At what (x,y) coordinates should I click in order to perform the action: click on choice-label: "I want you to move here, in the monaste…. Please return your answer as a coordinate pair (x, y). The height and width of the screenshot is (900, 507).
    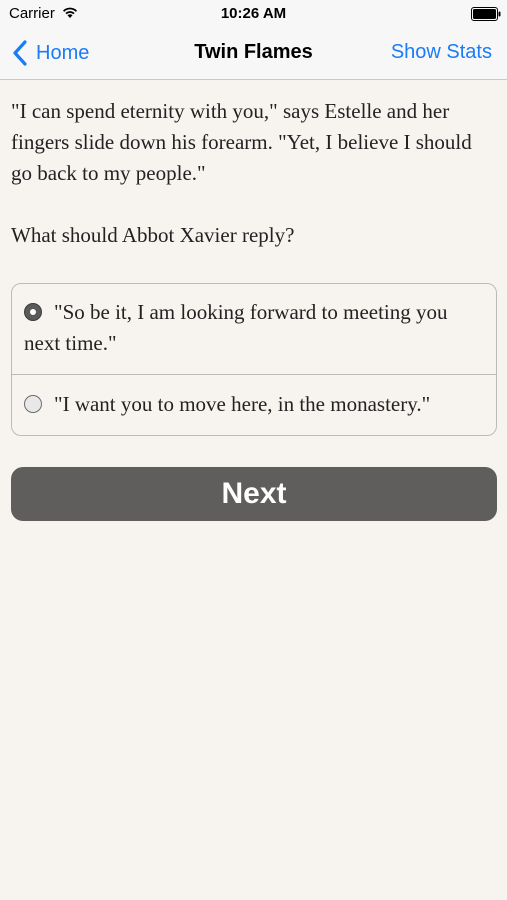
    Looking at the image, I should click on (242, 404).